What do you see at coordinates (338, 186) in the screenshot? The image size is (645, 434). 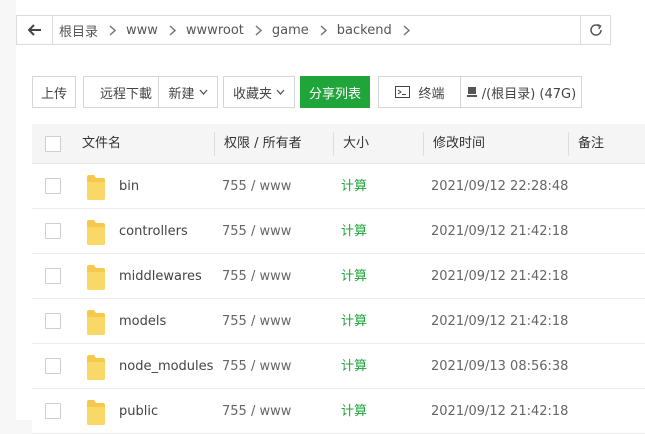 I see `table-row: bin 755 / www 计算 2021/09/12 22:28:48` at bounding box center [338, 186].